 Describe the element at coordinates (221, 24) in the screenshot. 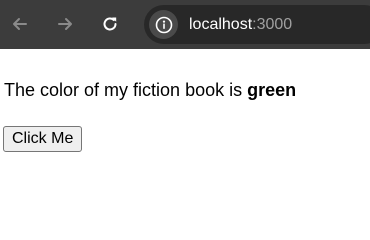

I see `url-host: localhost` at that location.